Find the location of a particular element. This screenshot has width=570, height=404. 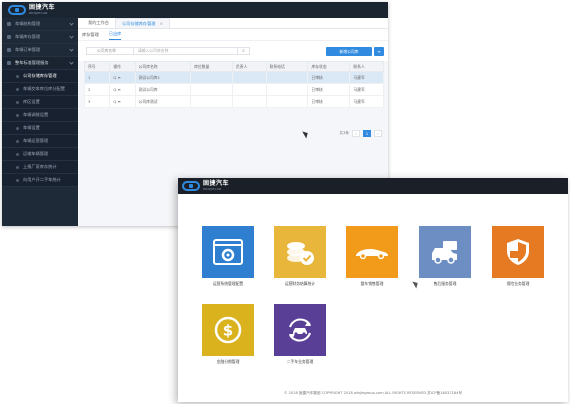

sidebar-item: 车辆设置 is located at coordinates (40, 128).